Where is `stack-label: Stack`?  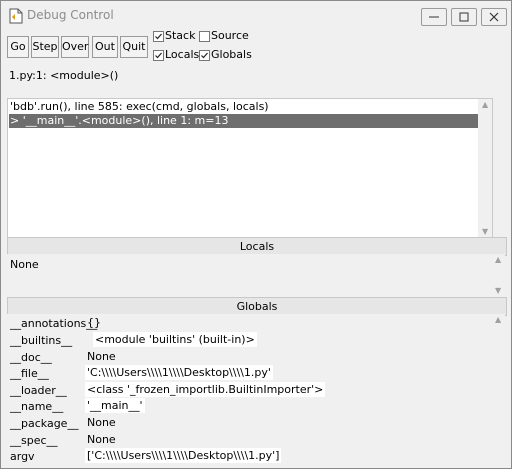
stack-label: Stack is located at coordinates (180, 35).